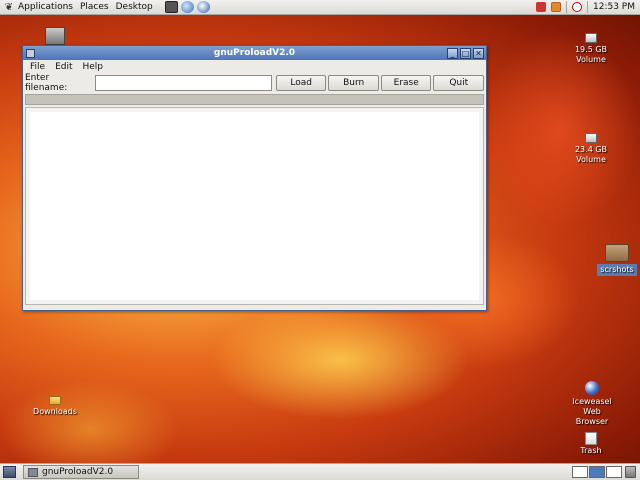 This screenshot has width=640, height=480. What do you see at coordinates (78, 472) in the screenshot?
I see `taskbar-window-label: gnuProloadV2.0` at bounding box center [78, 472].